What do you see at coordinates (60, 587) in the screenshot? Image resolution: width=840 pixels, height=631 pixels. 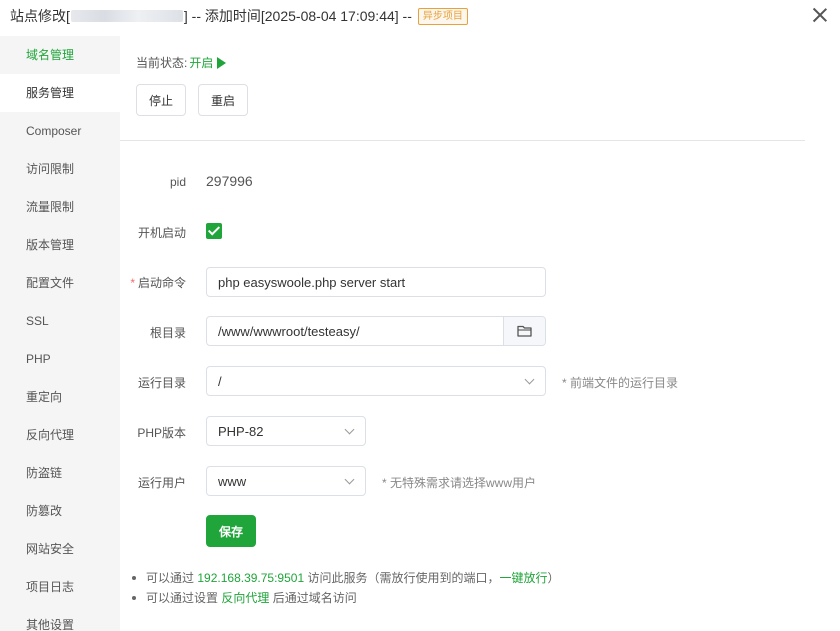 I see `sidebar-item-logs: 项目日志` at bounding box center [60, 587].